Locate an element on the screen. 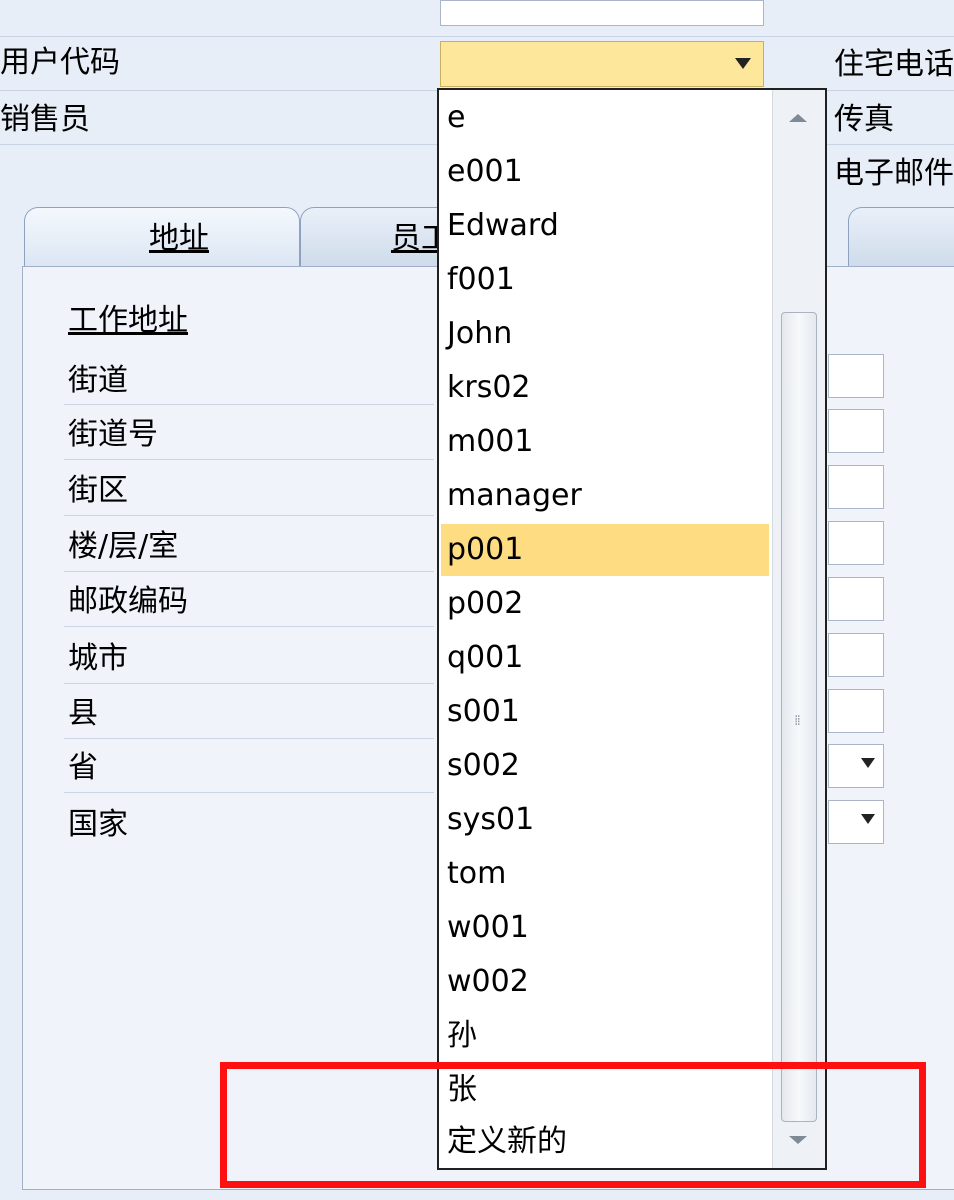 The width and height of the screenshot is (954, 1200). list-item: m001 is located at coordinates (608, 442).